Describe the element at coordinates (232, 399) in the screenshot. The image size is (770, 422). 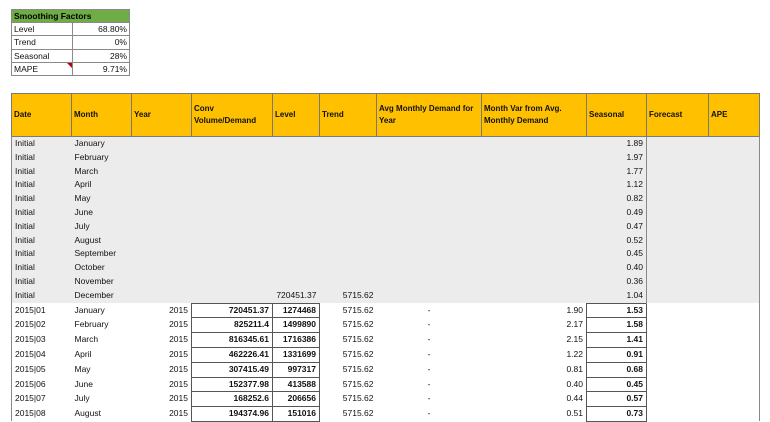
I see `conv-cell: 168252.6` at that location.